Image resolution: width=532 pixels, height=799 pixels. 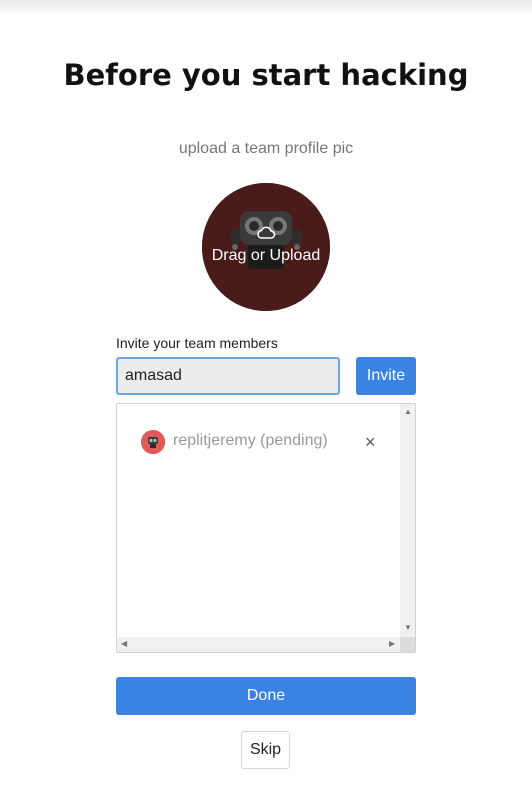 What do you see at coordinates (266, 75) in the screenshot?
I see `page-title: Before you start hacking` at bounding box center [266, 75].